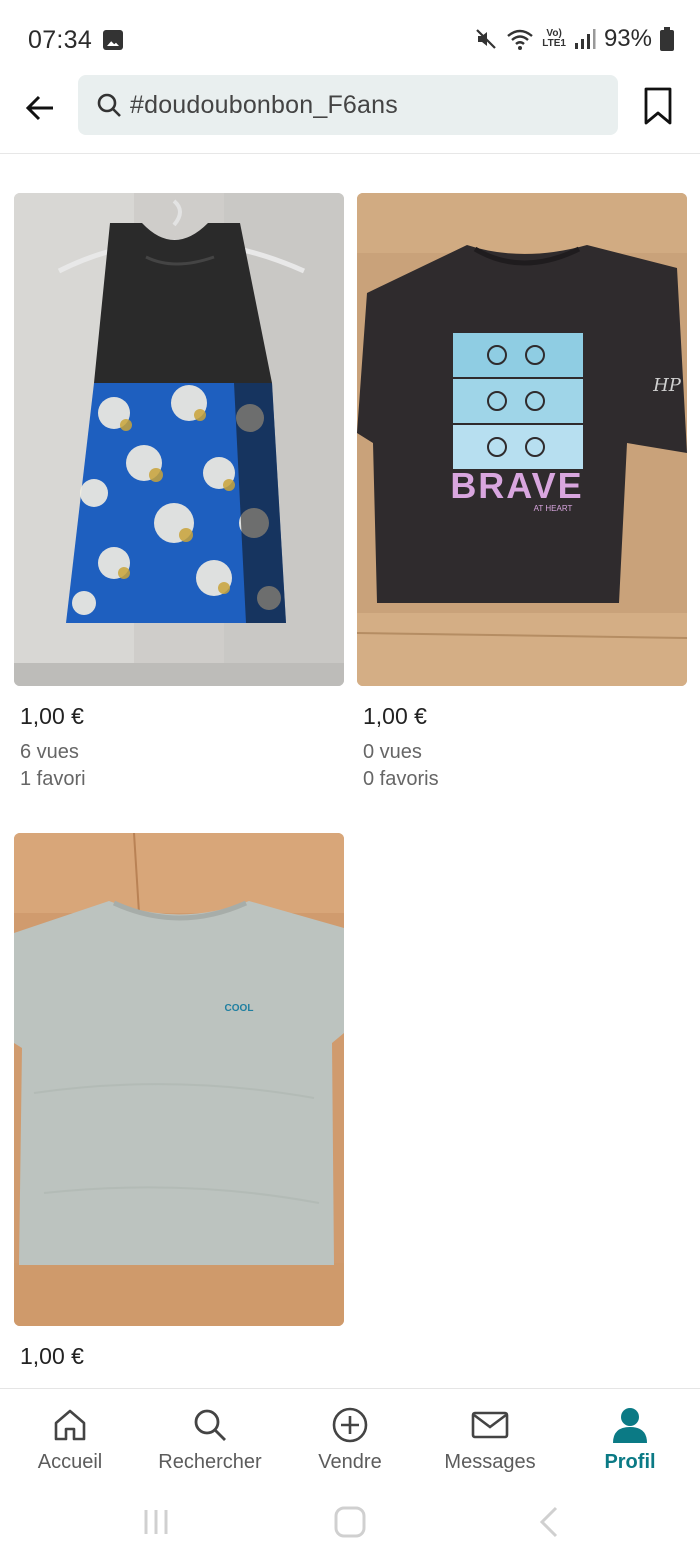 The image size is (700, 1556). I want to click on nav-item-messages: Messages, so click(490, 1443).